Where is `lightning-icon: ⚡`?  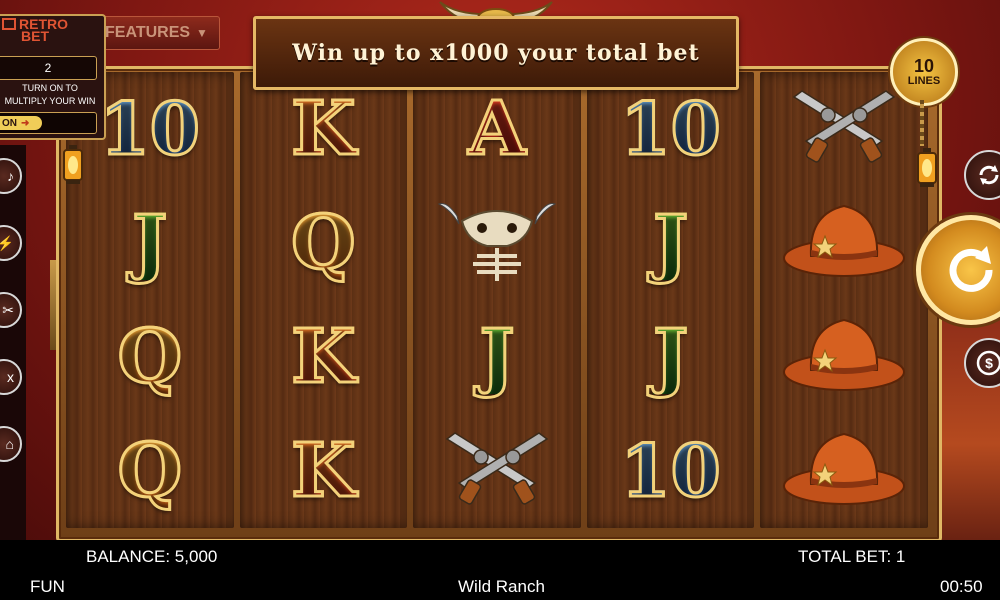 lightning-icon: ⚡ is located at coordinates (7, 242).